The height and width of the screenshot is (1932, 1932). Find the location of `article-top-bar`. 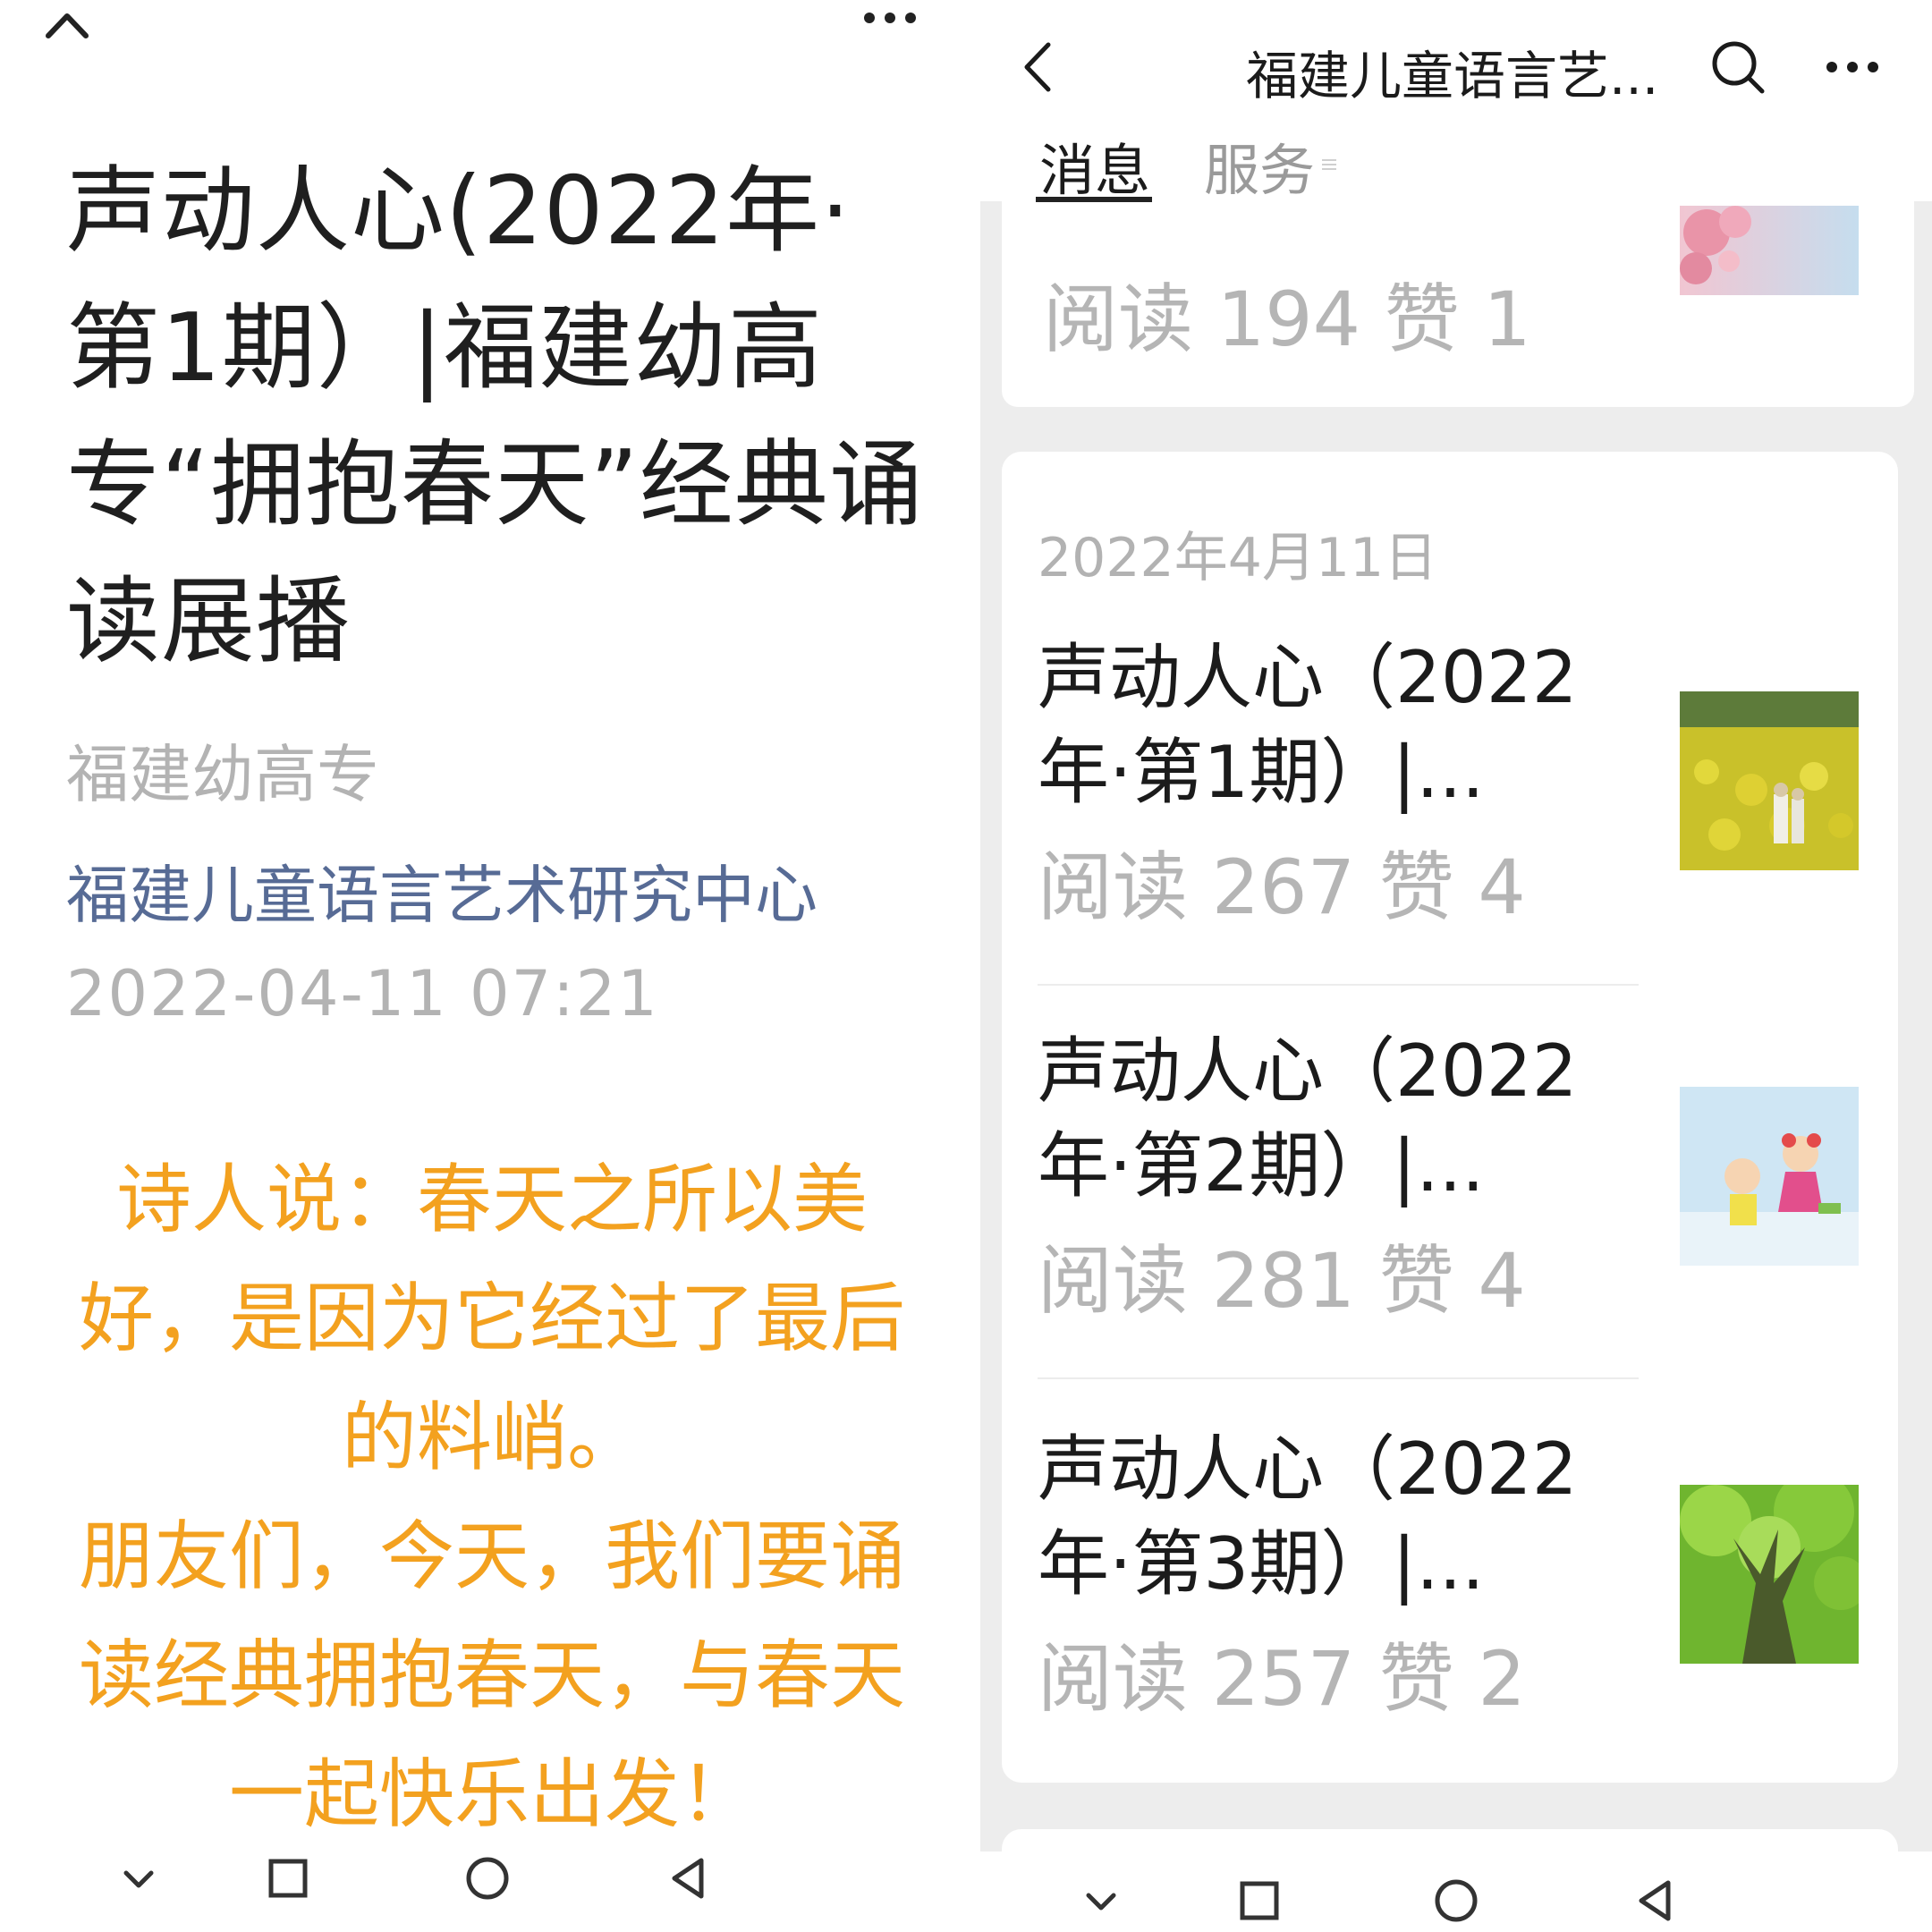

article-top-bar is located at coordinates (486, 31).